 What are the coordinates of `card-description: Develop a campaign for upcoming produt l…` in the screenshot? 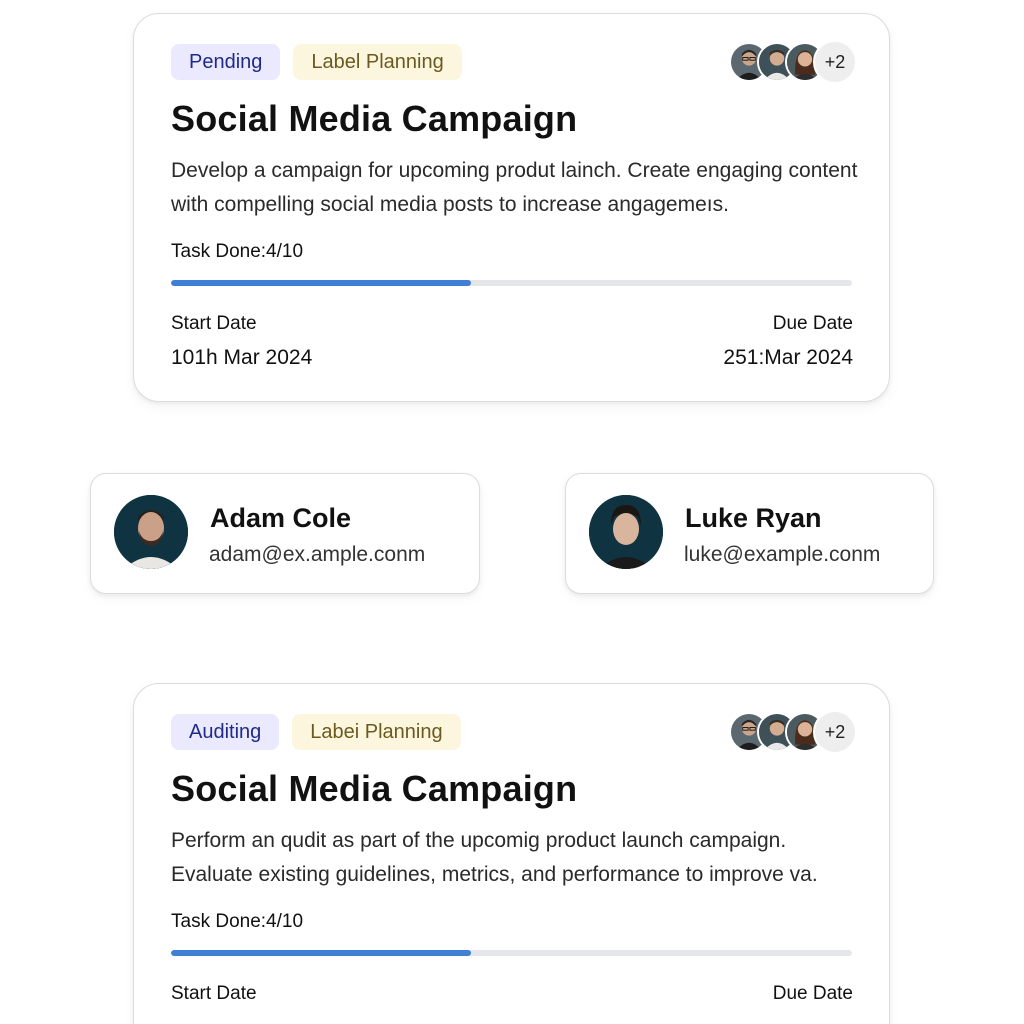 It's located at (514, 187).